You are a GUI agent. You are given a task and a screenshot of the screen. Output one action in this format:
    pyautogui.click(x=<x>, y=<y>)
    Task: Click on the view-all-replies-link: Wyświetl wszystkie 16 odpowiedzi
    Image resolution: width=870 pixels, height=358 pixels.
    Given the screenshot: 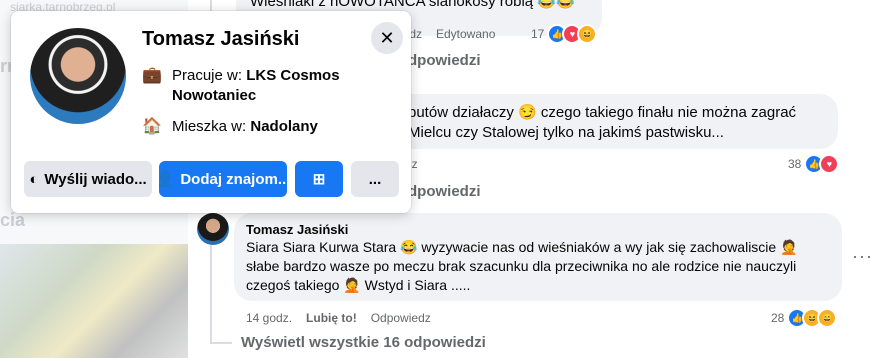 What is the action you would take?
    pyautogui.click(x=363, y=342)
    